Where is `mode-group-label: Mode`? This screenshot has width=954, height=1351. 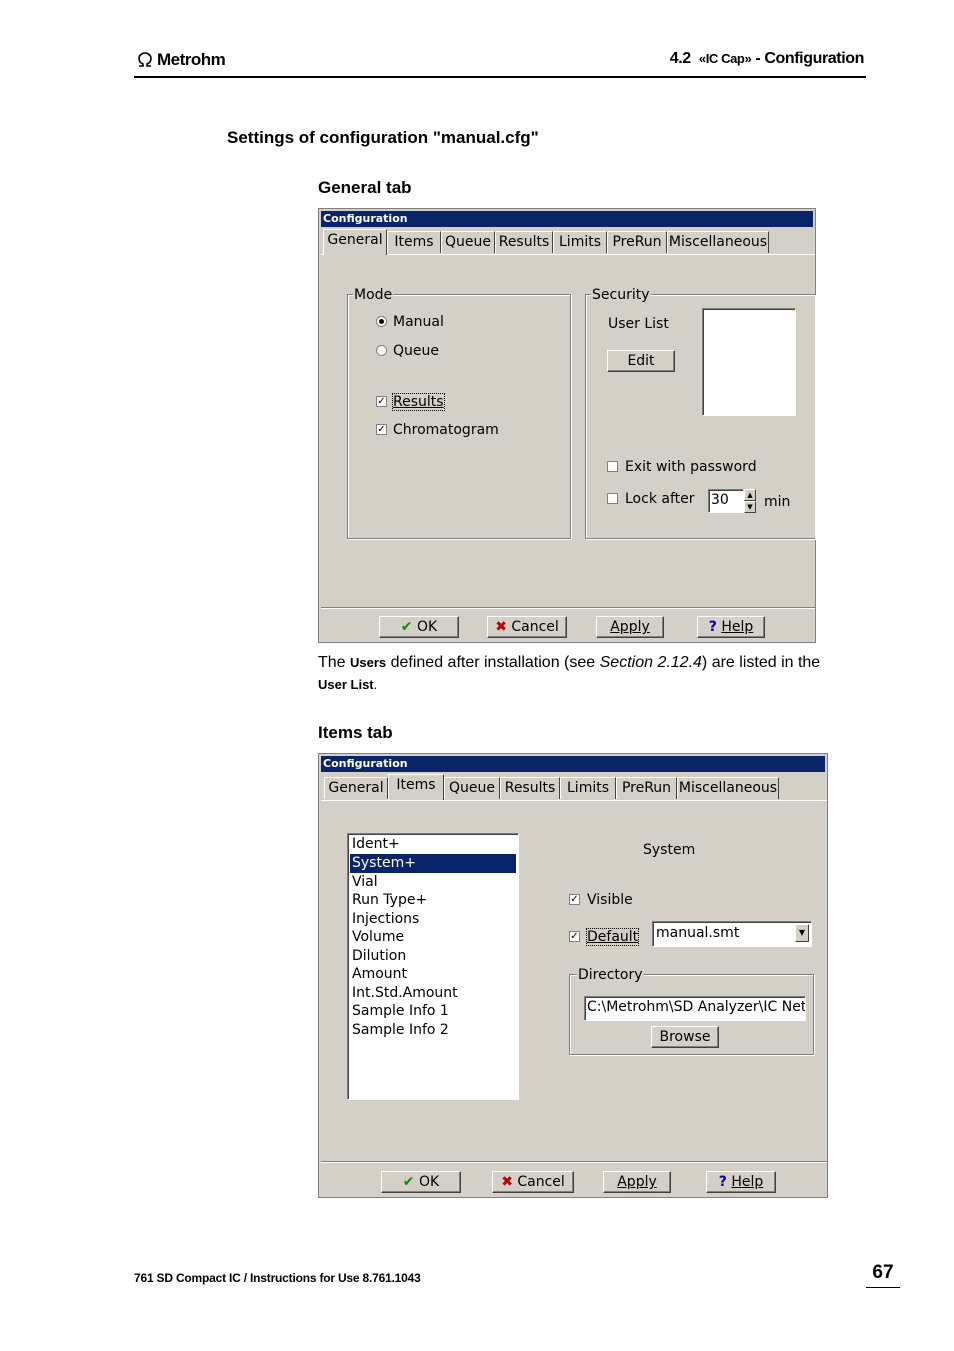 mode-group-label: Mode is located at coordinates (373, 295).